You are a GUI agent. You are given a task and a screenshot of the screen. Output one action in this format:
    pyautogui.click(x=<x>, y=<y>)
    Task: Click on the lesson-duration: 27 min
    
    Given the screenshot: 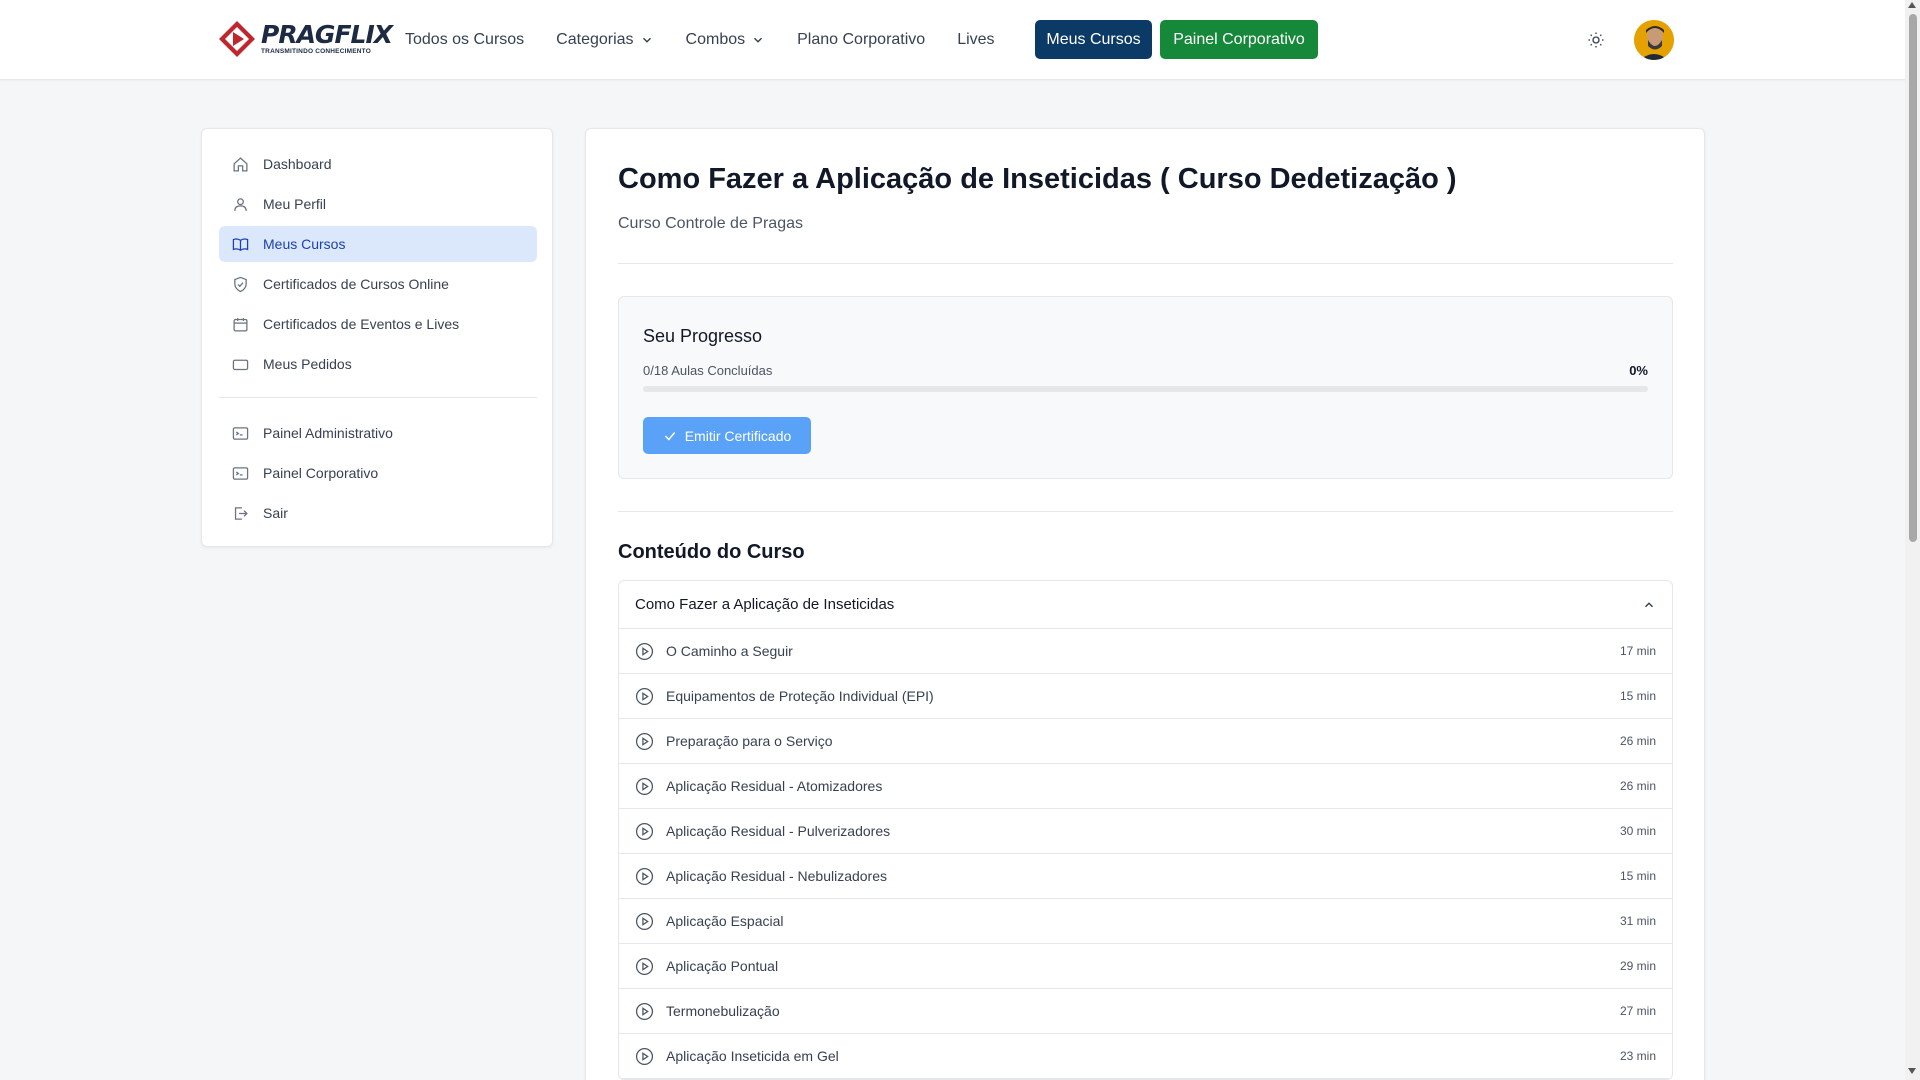 What is the action you would take?
    pyautogui.click(x=1637, y=1011)
    